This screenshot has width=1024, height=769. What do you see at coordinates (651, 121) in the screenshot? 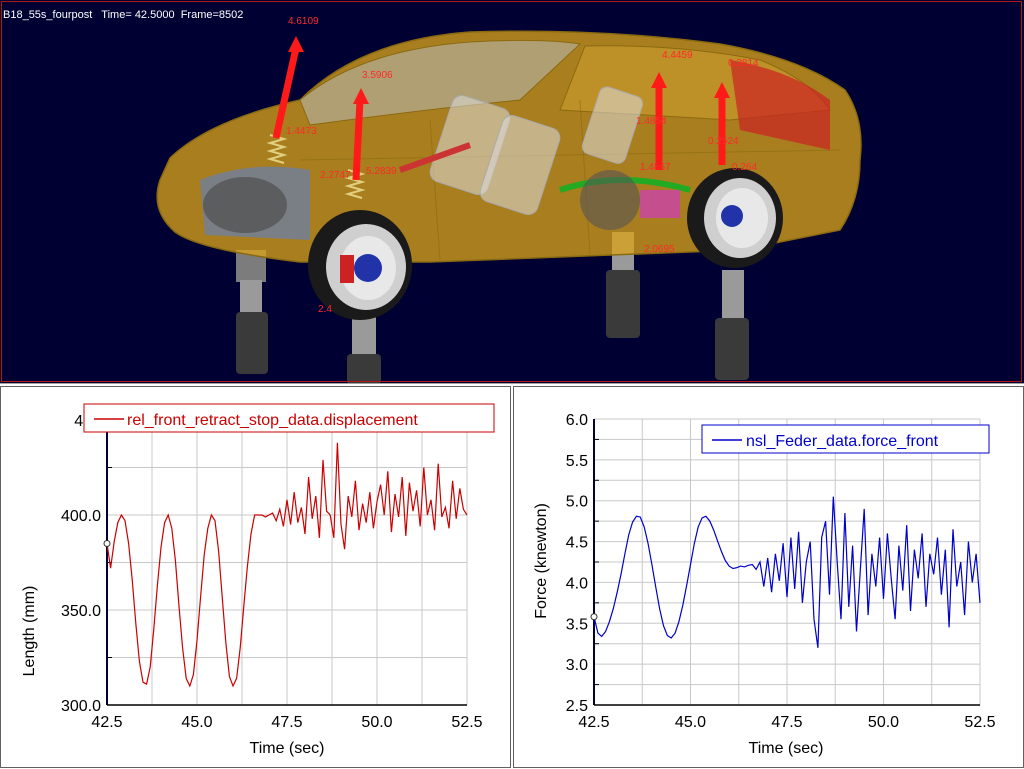
I see `force-label: 1.4854` at bounding box center [651, 121].